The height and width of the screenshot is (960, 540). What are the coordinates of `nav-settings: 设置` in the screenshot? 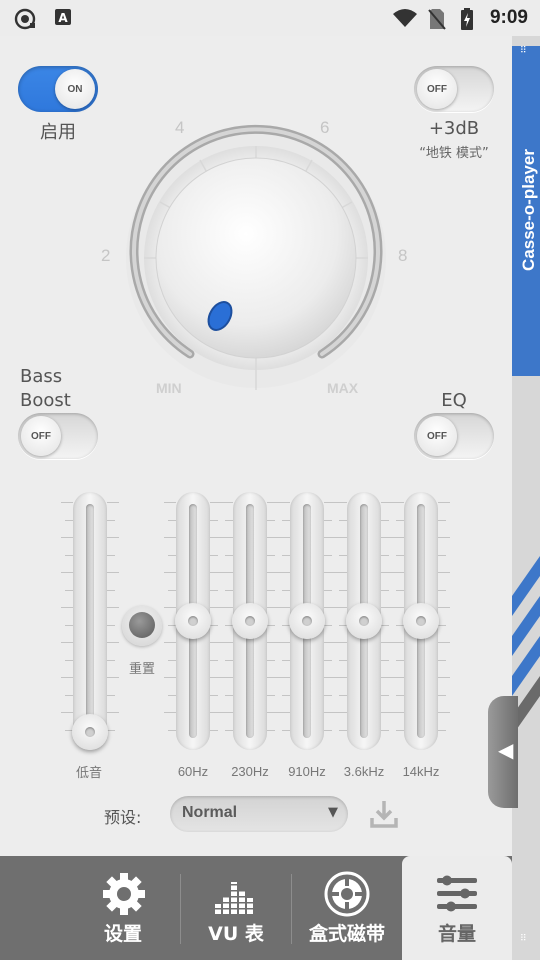 It's located at (123, 908).